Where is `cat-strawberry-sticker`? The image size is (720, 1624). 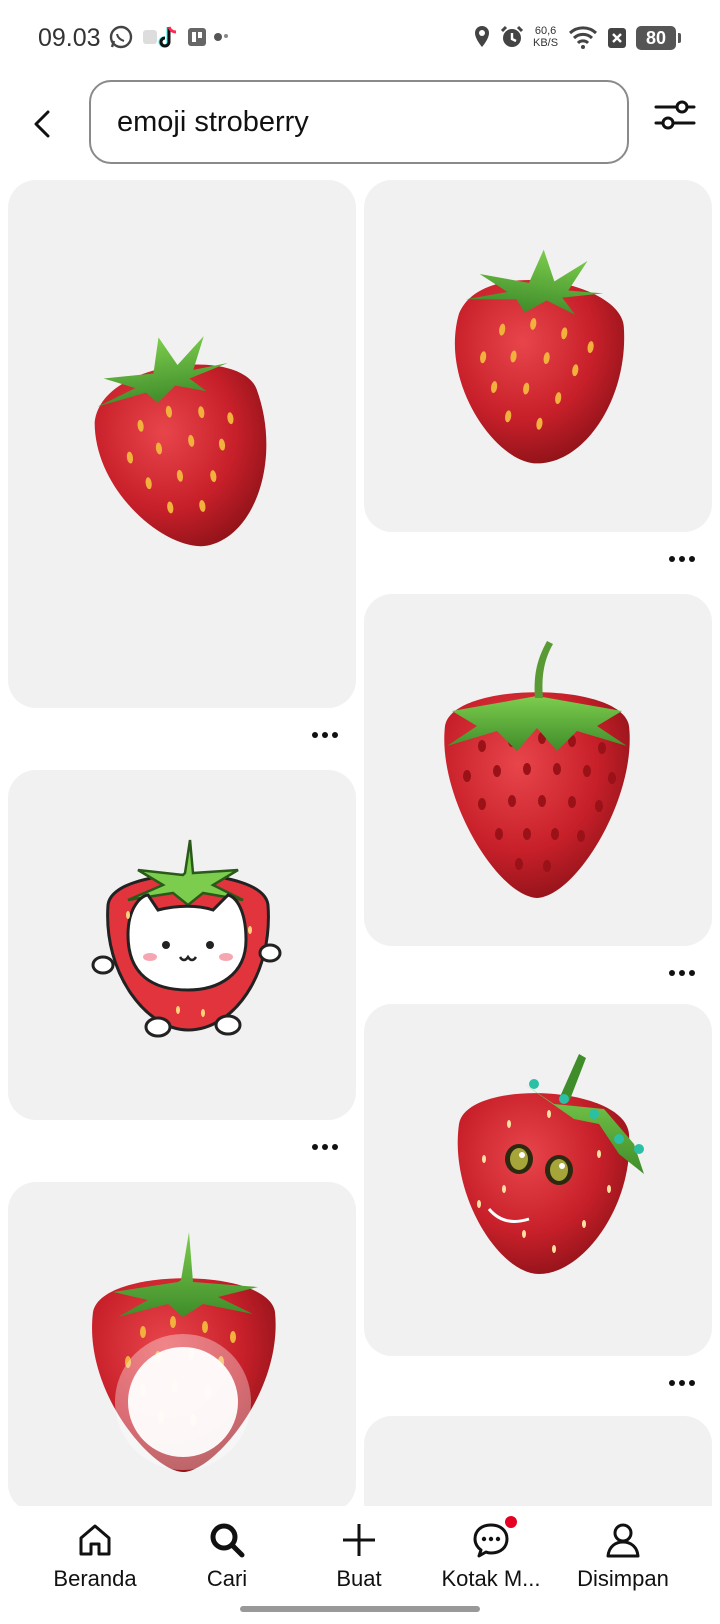
cat-strawberry-sticker is located at coordinates (186, 938).